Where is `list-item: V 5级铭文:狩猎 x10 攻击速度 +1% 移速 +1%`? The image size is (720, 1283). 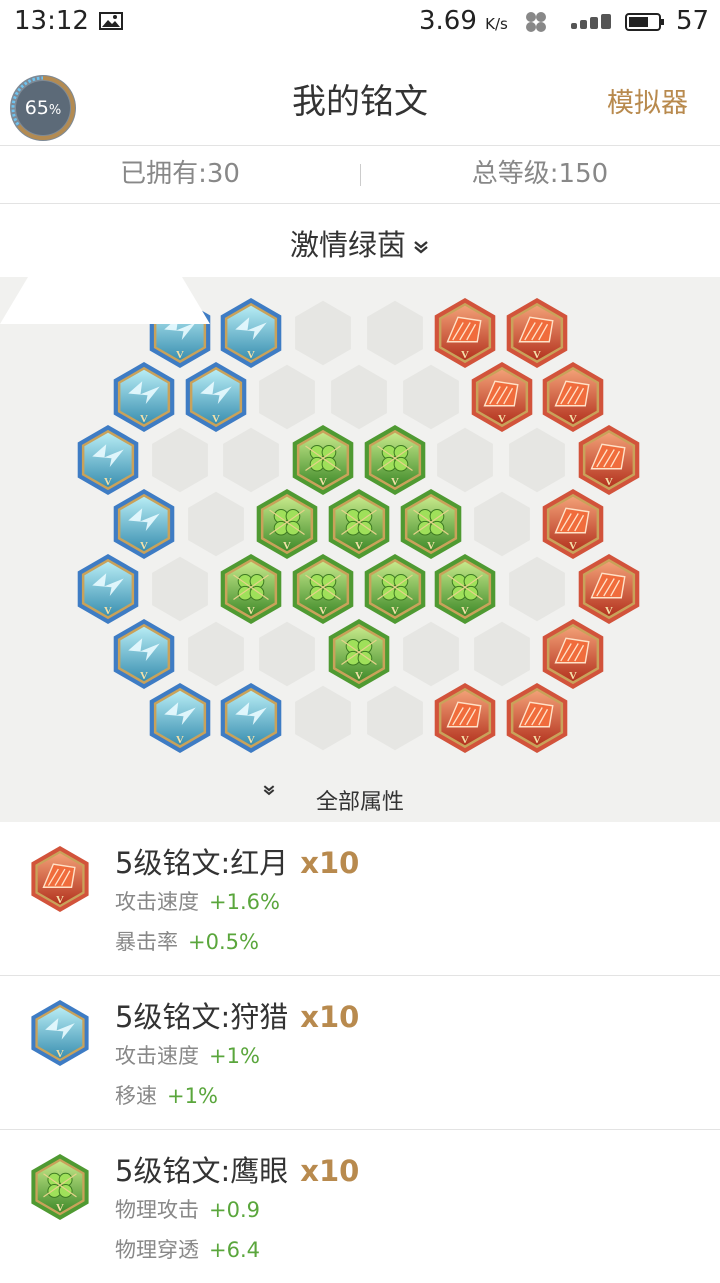 list-item: V 5级铭文:狩猎 x10 攻击速度 +1% 移速 +1% is located at coordinates (360, 1053).